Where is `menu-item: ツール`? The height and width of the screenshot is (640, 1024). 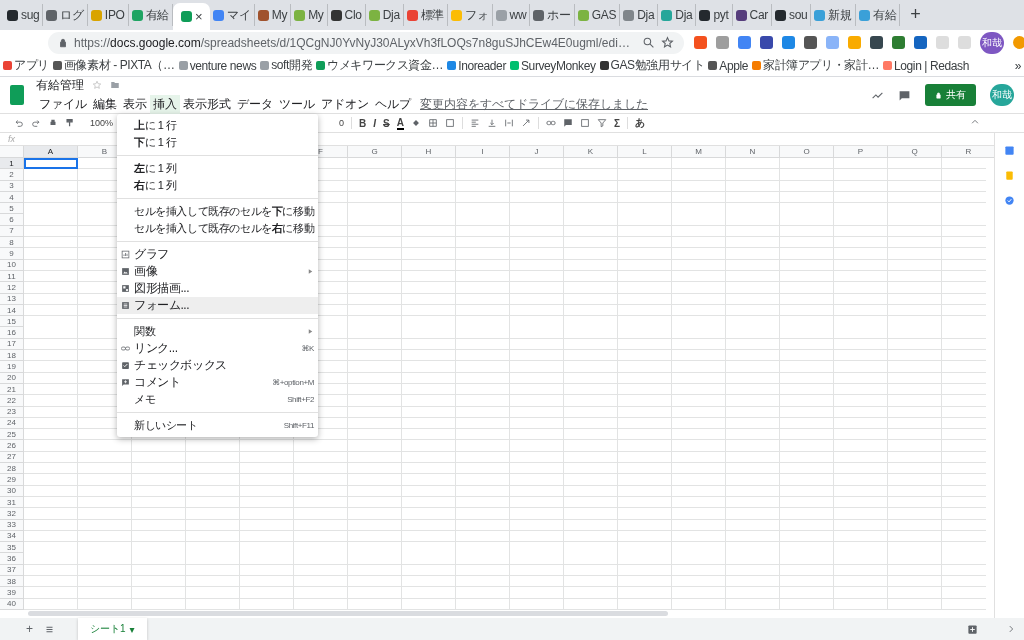
menu-item: ツール is located at coordinates (297, 104).